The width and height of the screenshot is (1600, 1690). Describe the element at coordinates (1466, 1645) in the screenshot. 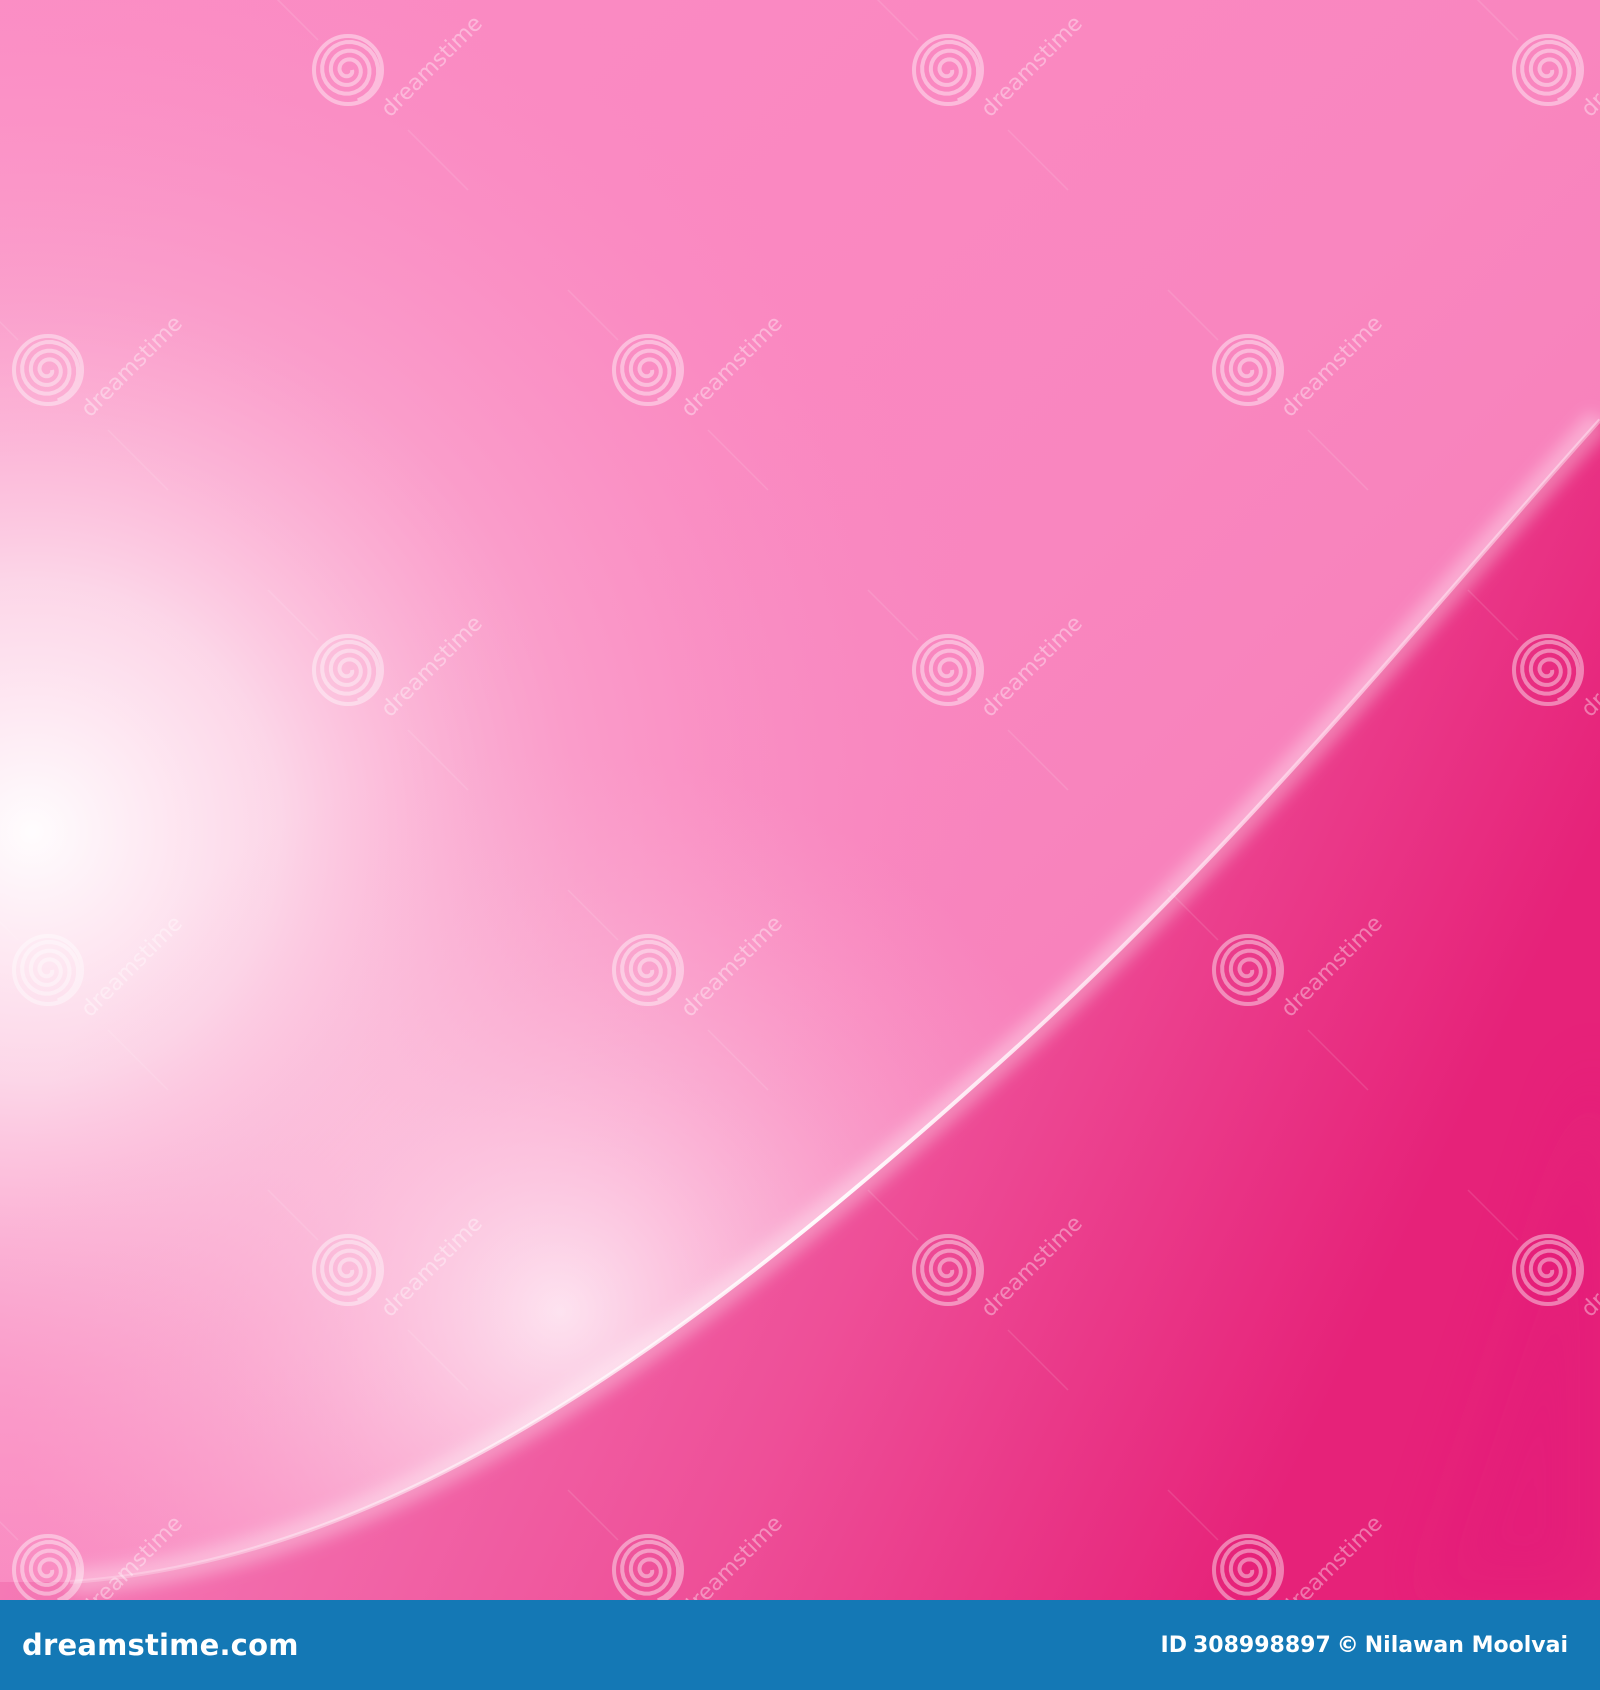

I see `author-name: Nilawan Moolvai` at that location.